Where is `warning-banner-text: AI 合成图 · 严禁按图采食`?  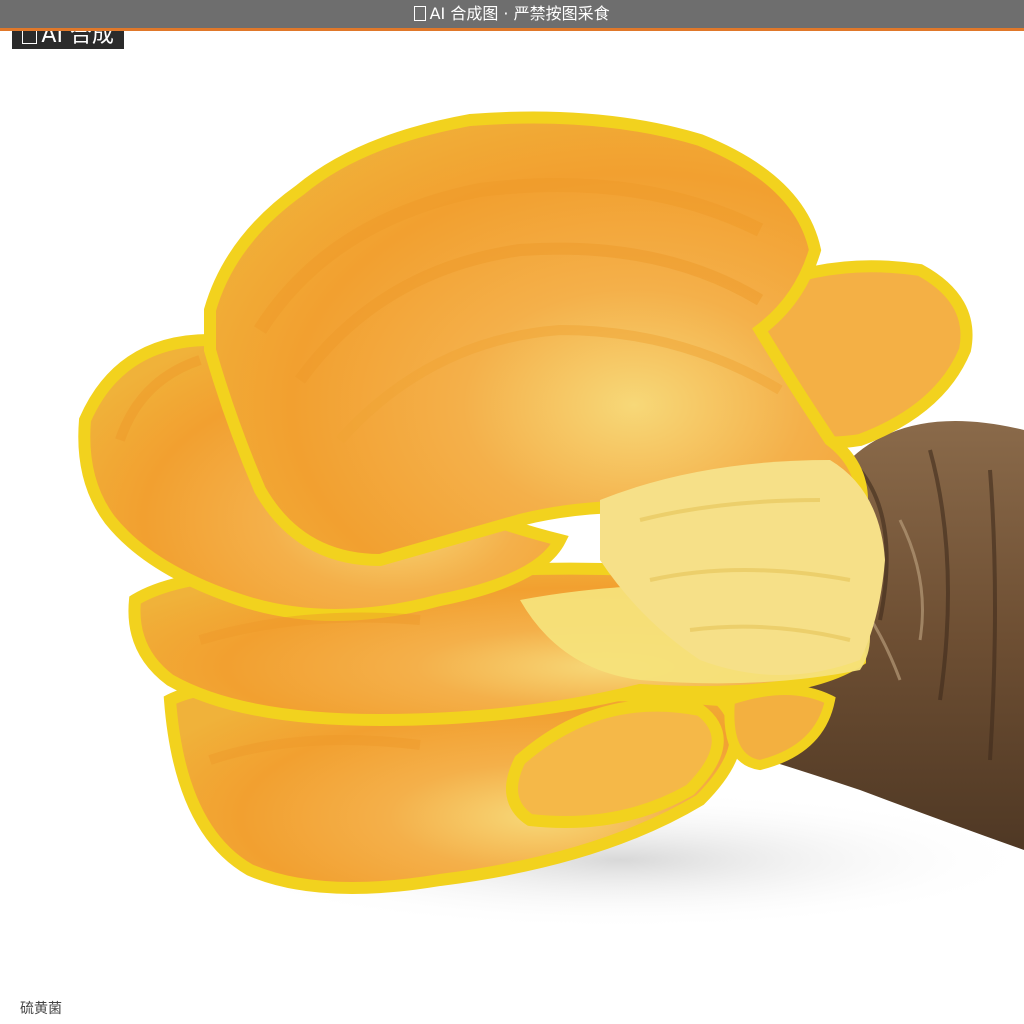 warning-banner-text: AI 合成图 · 严禁按图采食 is located at coordinates (519, 13).